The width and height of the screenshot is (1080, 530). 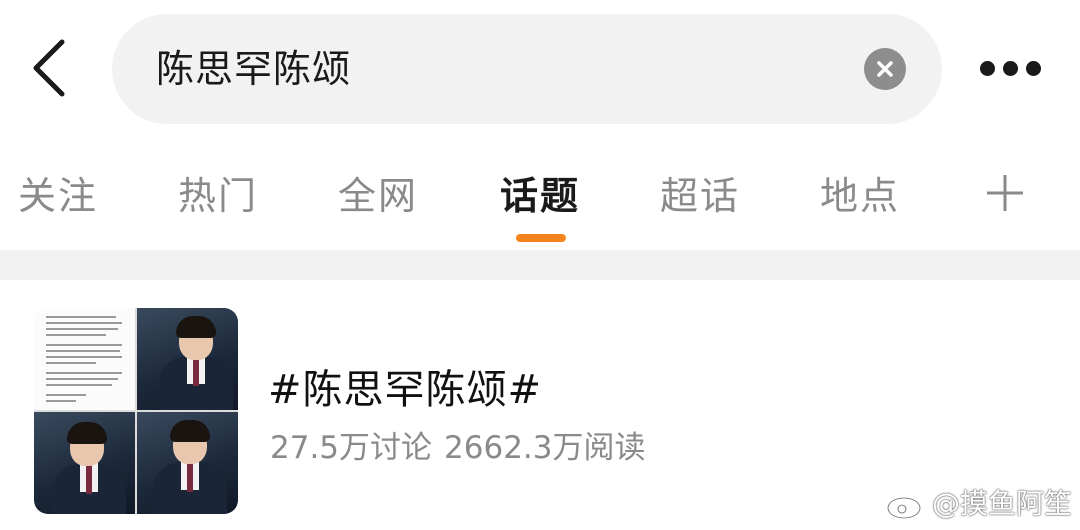 What do you see at coordinates (84, 359) in the screenshot?
I see `document-thumbnail` at bounding box center [84, 359].